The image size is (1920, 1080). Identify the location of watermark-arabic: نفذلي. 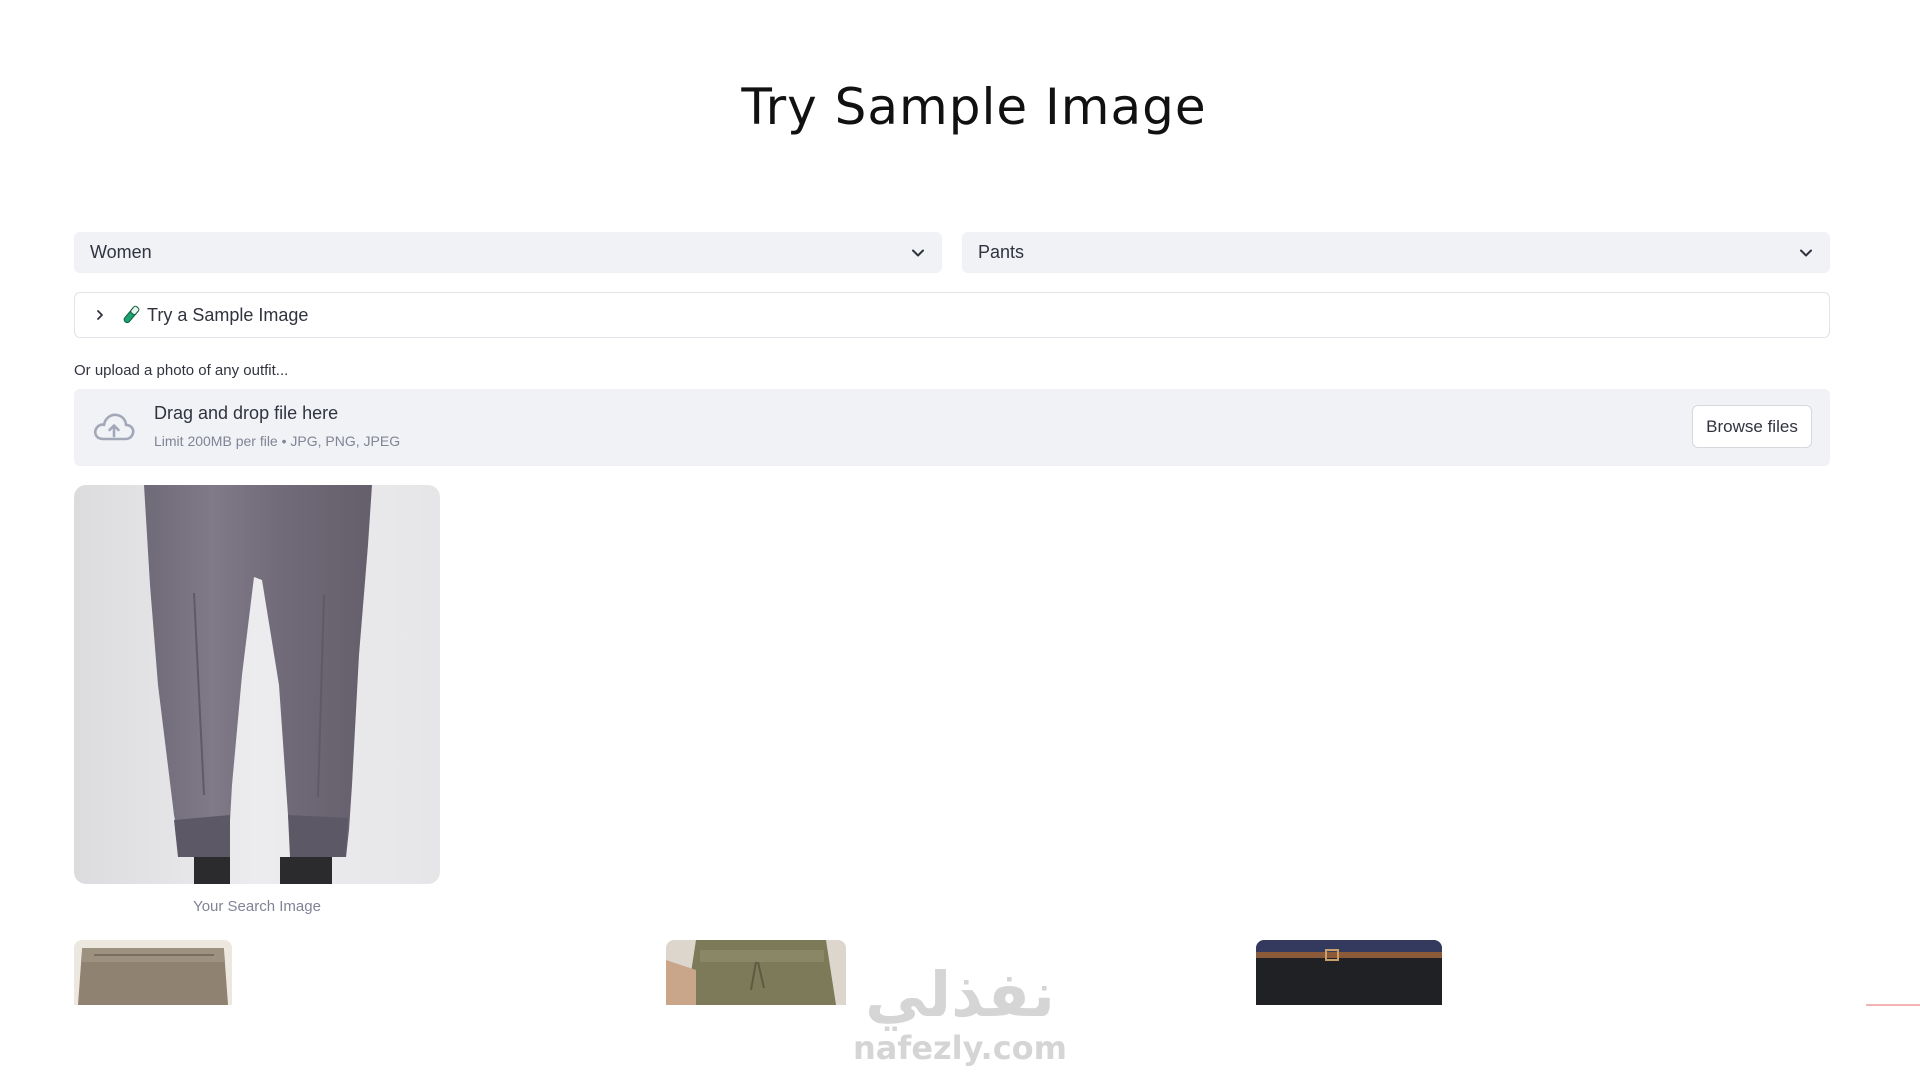
(960, 994).